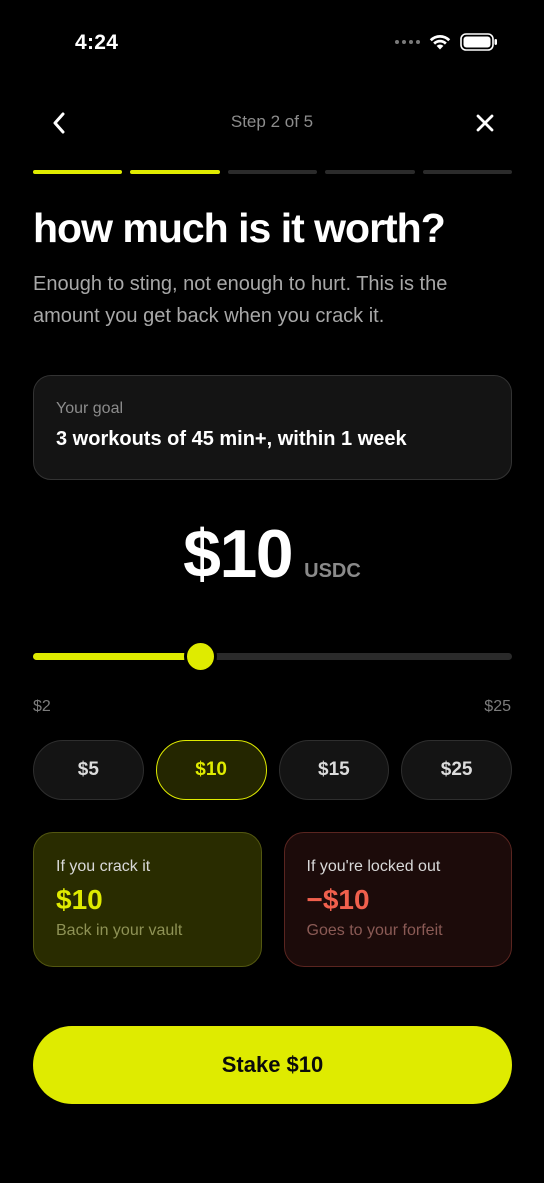  I want to click on stake-amount-value: $10, so click(238, 554).